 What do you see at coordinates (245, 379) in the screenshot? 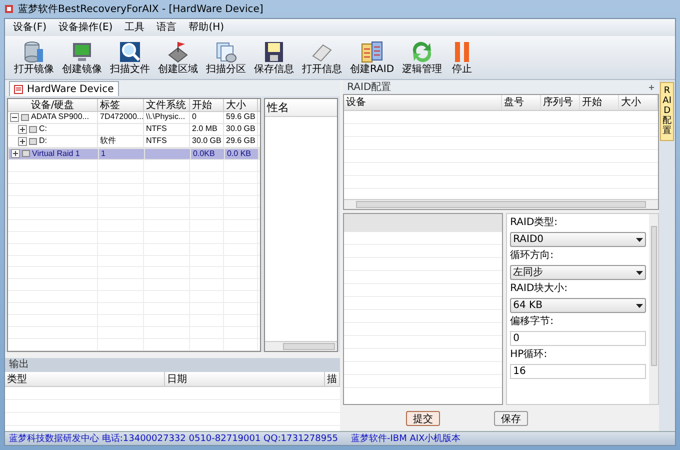
I see `column-header: 日期` at bounding box center [245, 379].